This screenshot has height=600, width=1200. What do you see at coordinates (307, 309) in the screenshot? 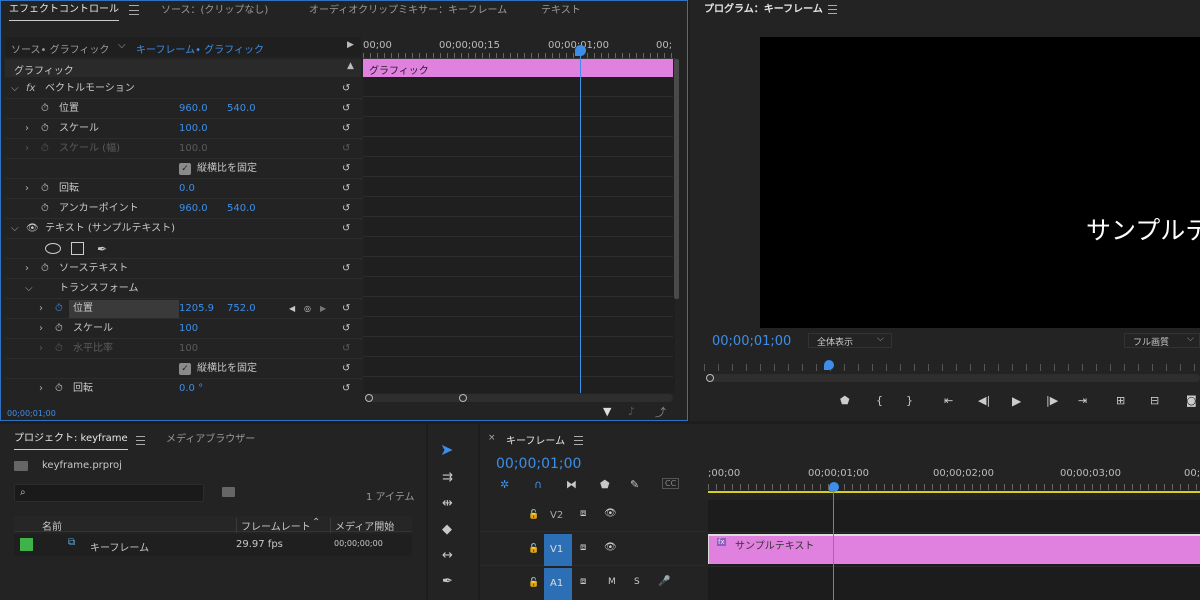
I see `add-keyframe-icon: ◎` at bounding box center [307, 309].